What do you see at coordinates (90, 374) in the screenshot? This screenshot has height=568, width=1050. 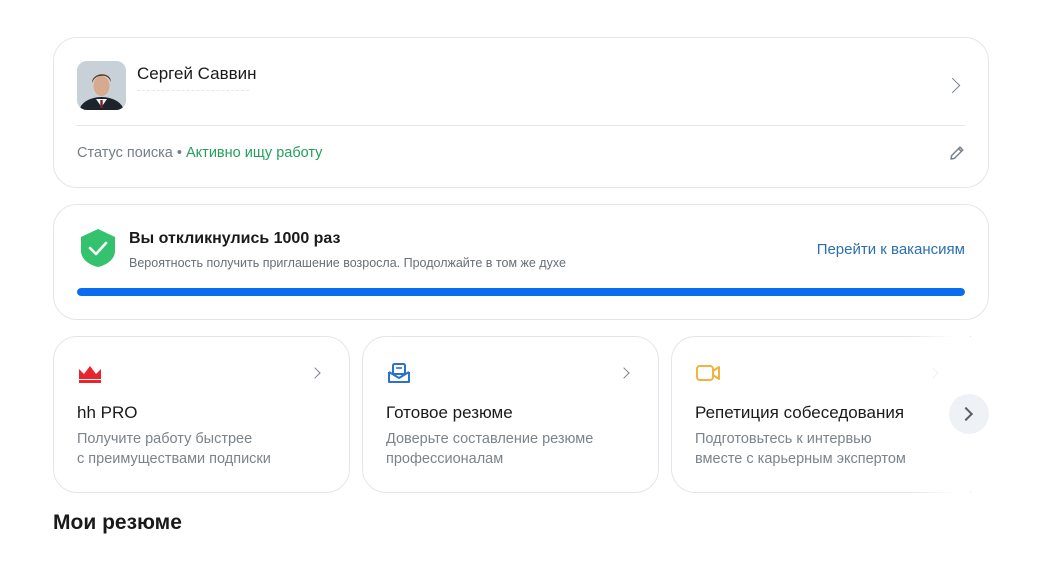 I see `crown-icon` at bounding box center [90, 374].